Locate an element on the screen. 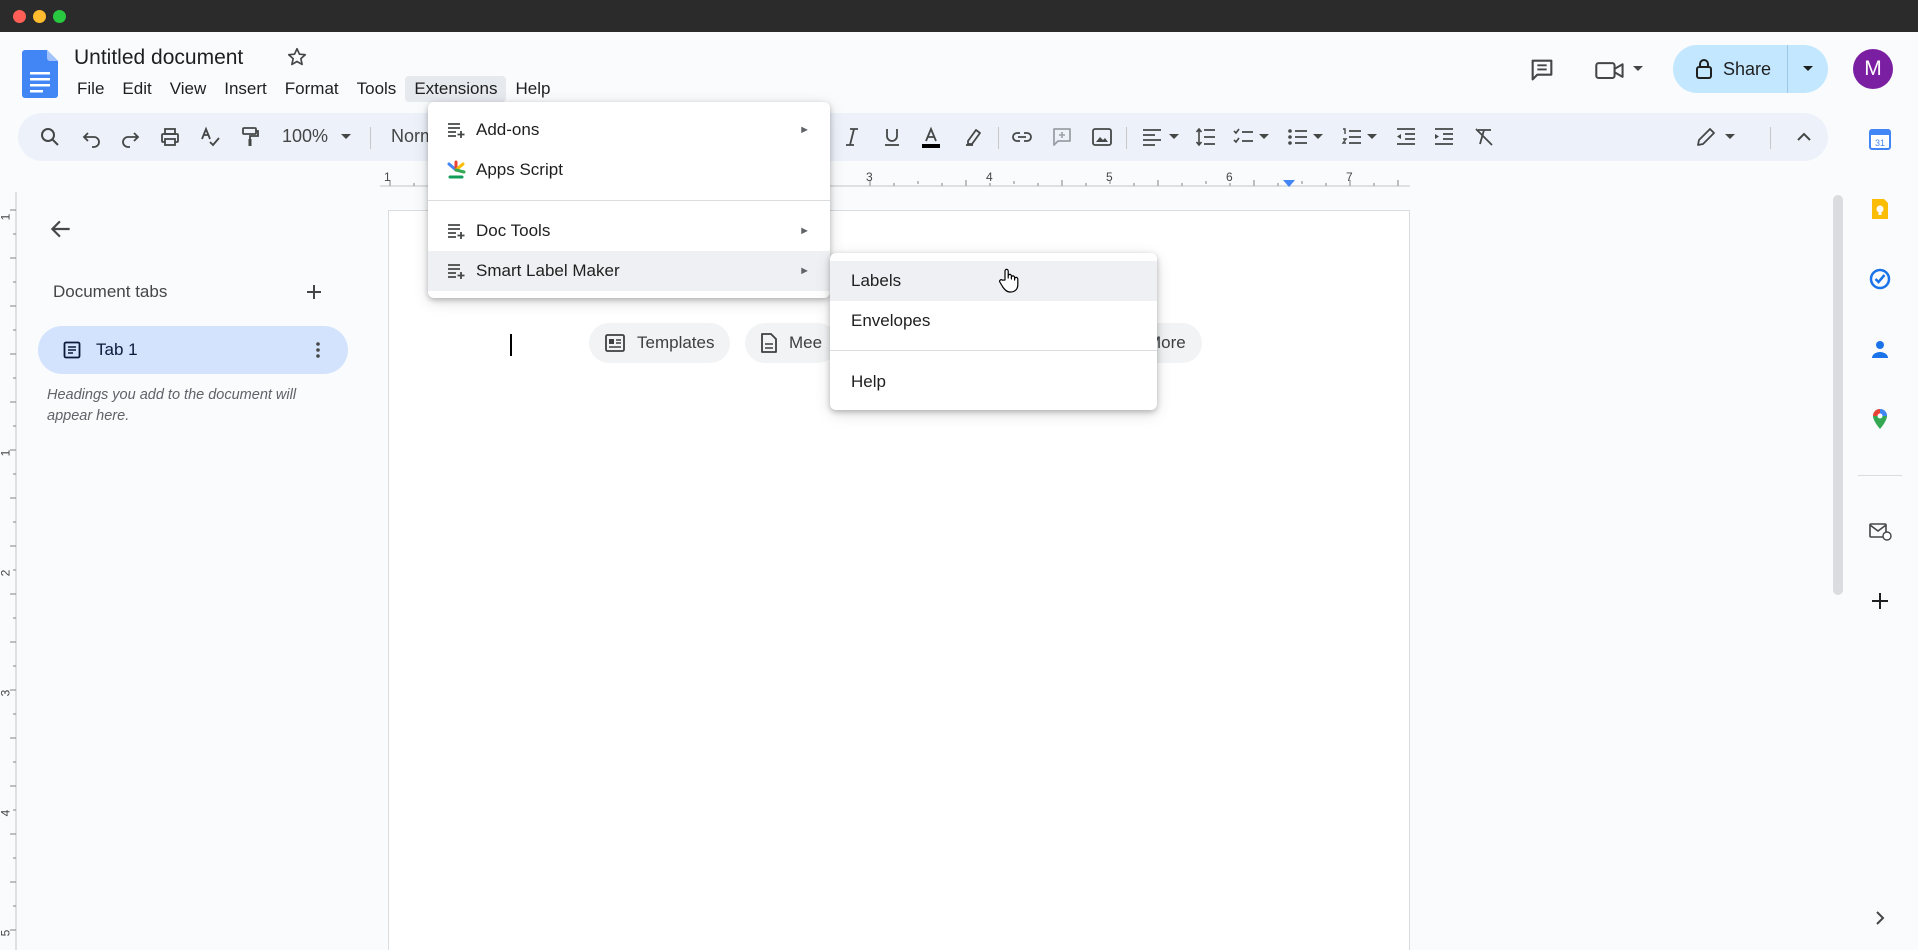 The height and width of the screenshot is (950, 1918). italic-icon is located at coordinates (852, 137).